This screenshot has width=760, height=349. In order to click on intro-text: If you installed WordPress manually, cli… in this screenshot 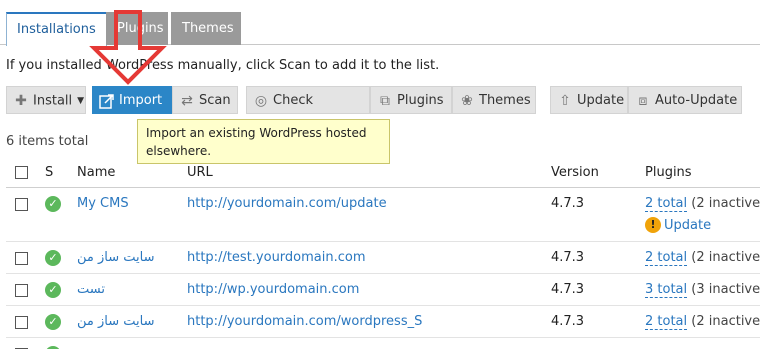, I will do `click(223, 65)`.